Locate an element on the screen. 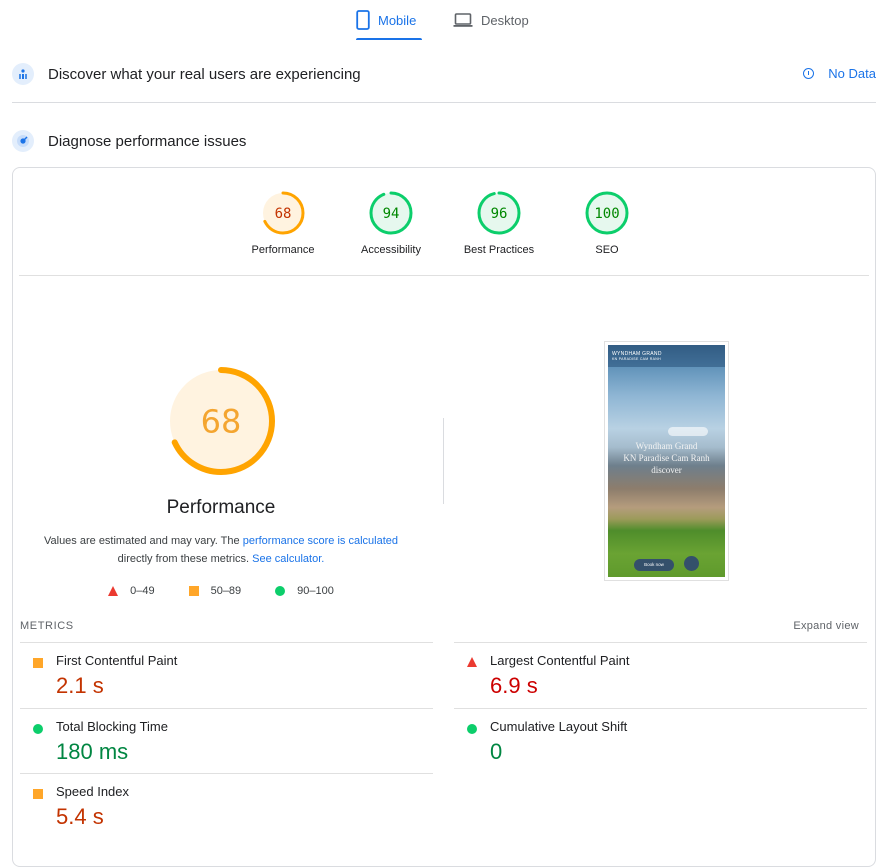 The width and height of the screenshot is (892, 867). metrics-heading: METRICS is located at coordinates (47, 626).